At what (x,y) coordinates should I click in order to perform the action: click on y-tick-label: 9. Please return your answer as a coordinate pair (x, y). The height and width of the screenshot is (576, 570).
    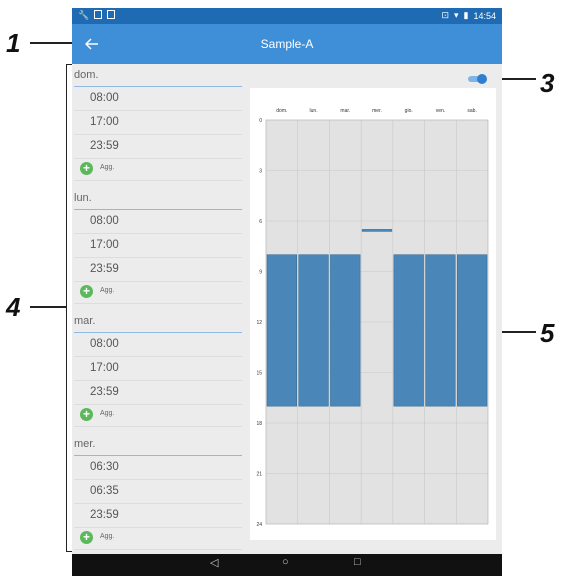
    Looking at the image, I should click on (260, 273).